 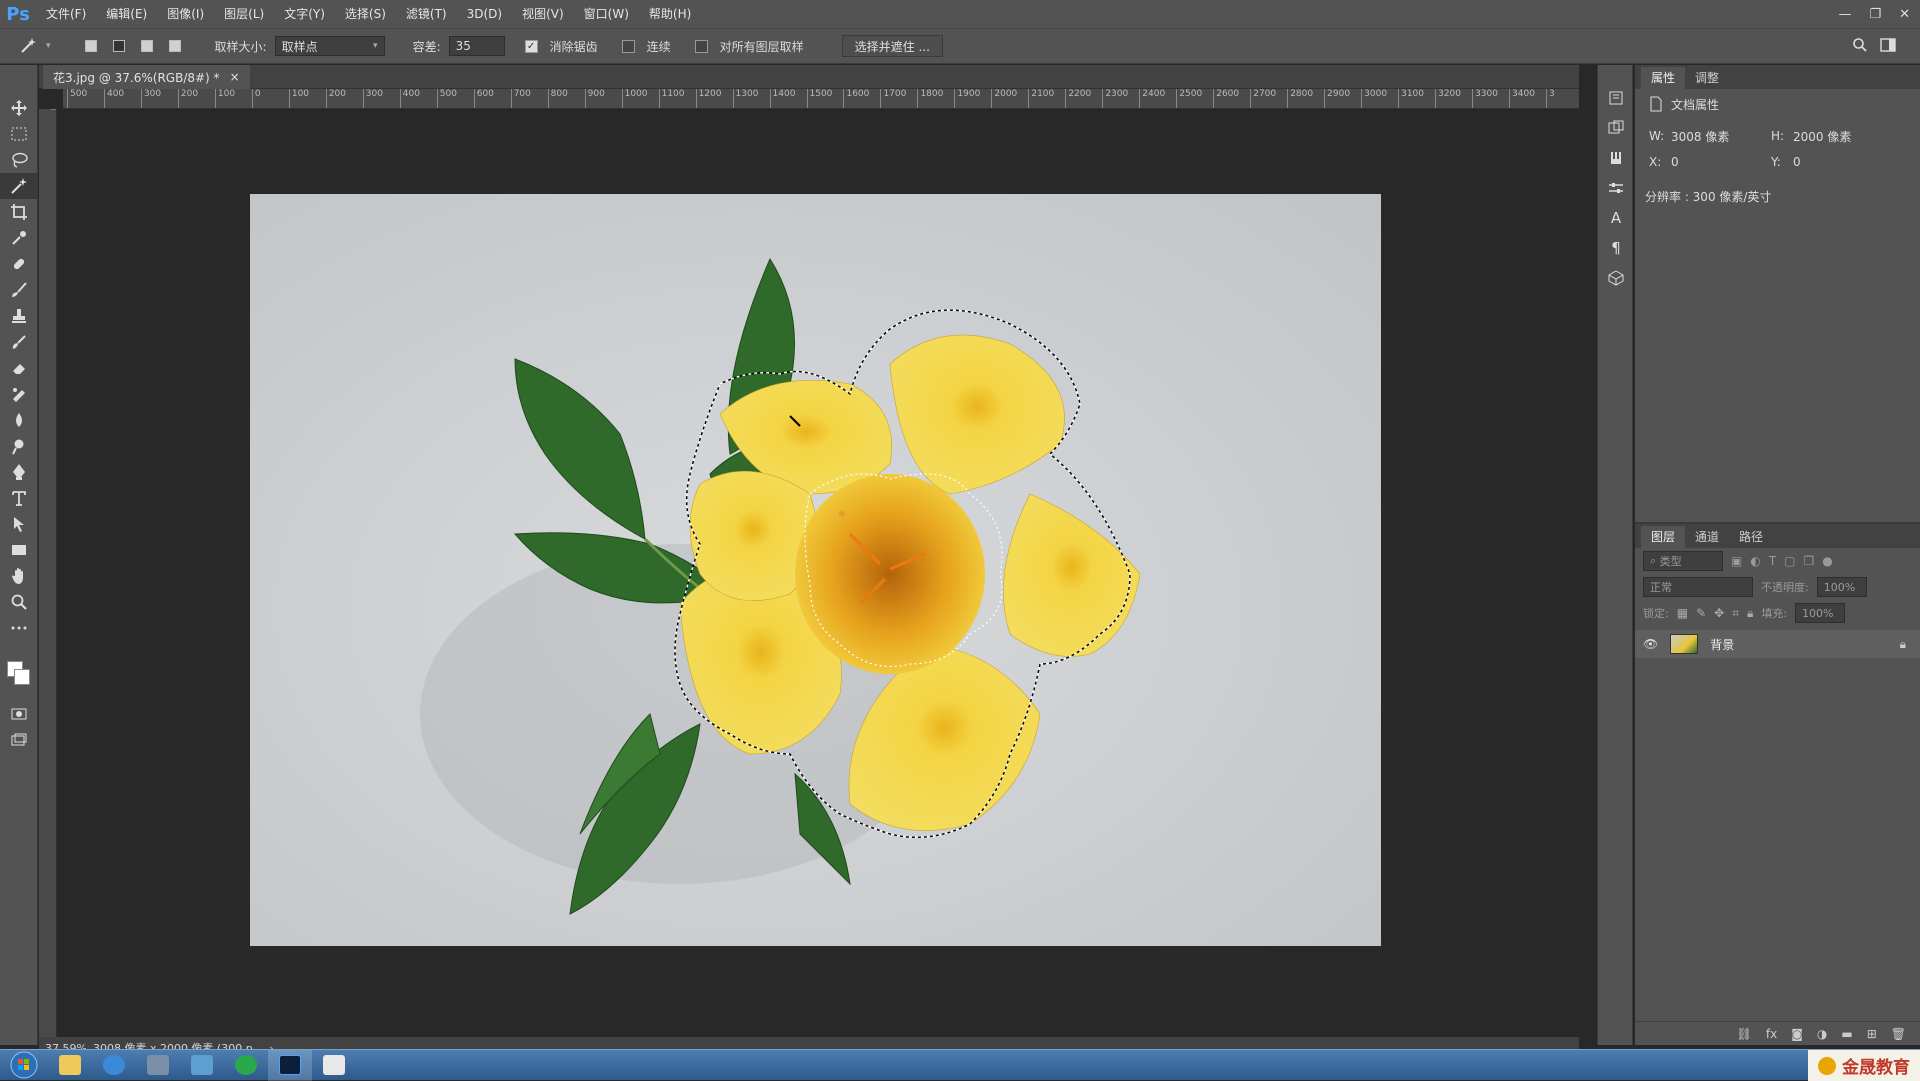 I want to click on lock-pixels-icon: ▦, so click(x=1682, y=613).